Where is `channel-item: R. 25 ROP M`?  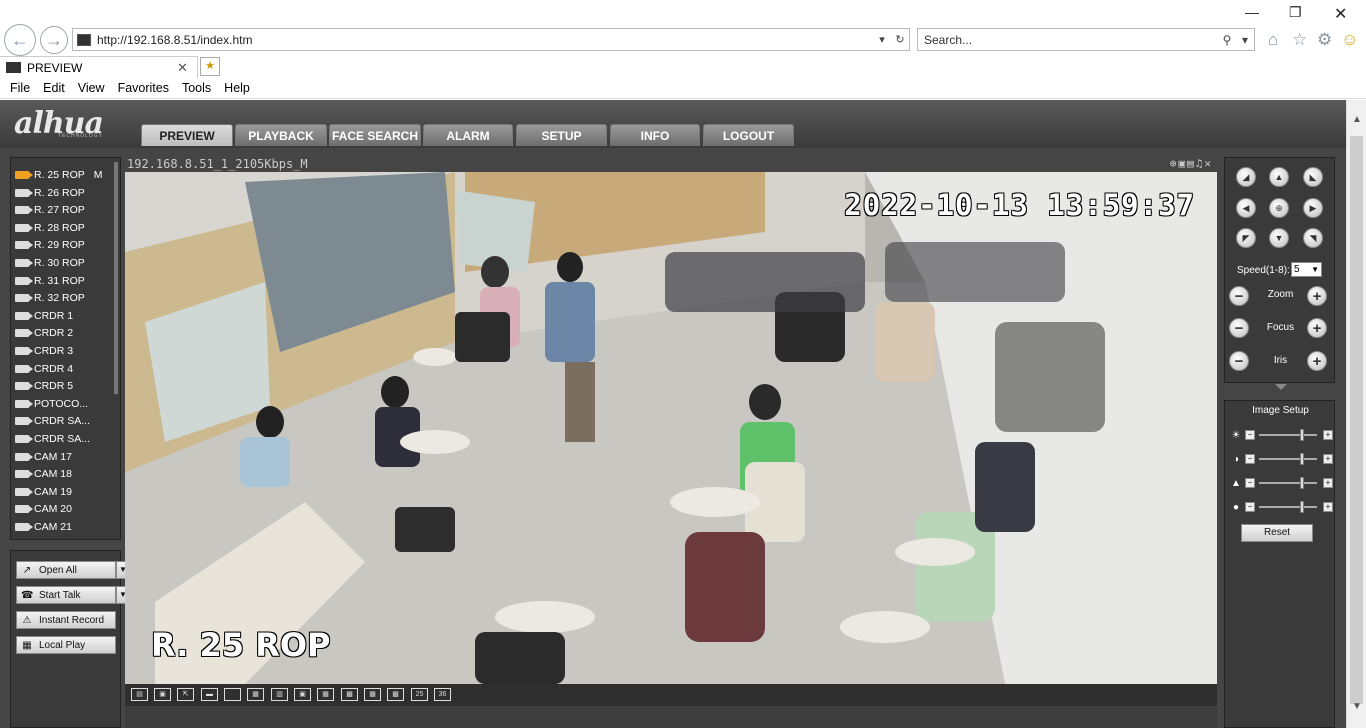
channel-item: R. 25 ROP M is located at coordinates (59, 175).